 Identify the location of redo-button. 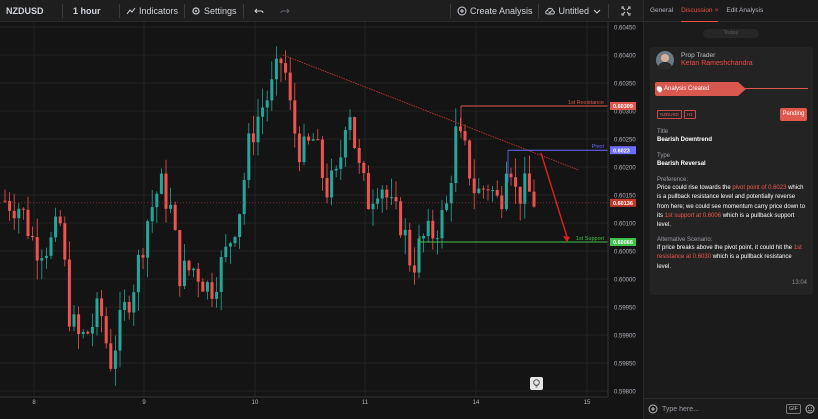
(285, 11).